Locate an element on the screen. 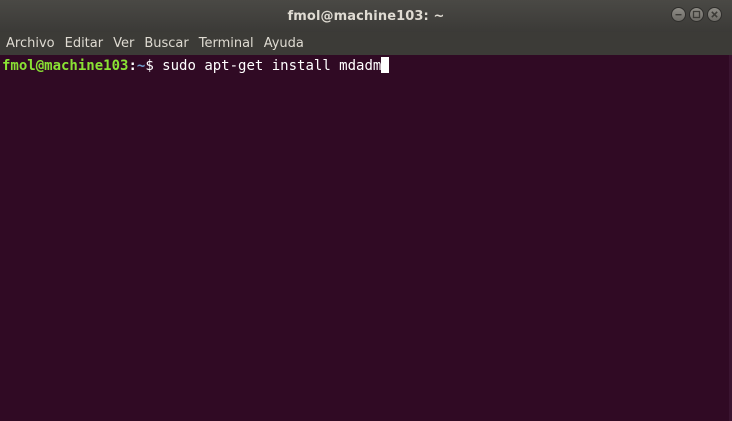 Image resolution: width=732 pixels, height=421 pixels. maximize-button is located at coordinates (696, 14).